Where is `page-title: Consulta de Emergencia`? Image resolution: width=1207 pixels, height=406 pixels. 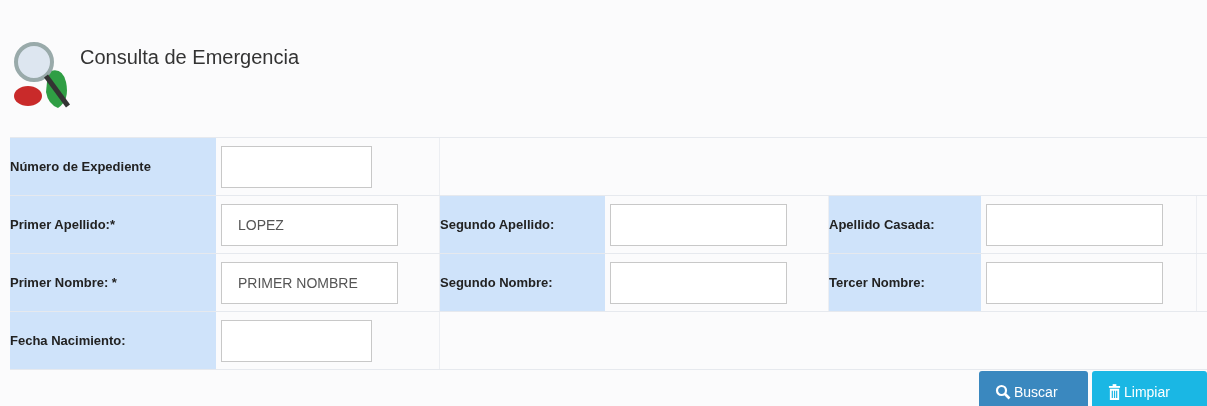 page-title: Consulta de Emergencia is located at coordinates (189, 57).